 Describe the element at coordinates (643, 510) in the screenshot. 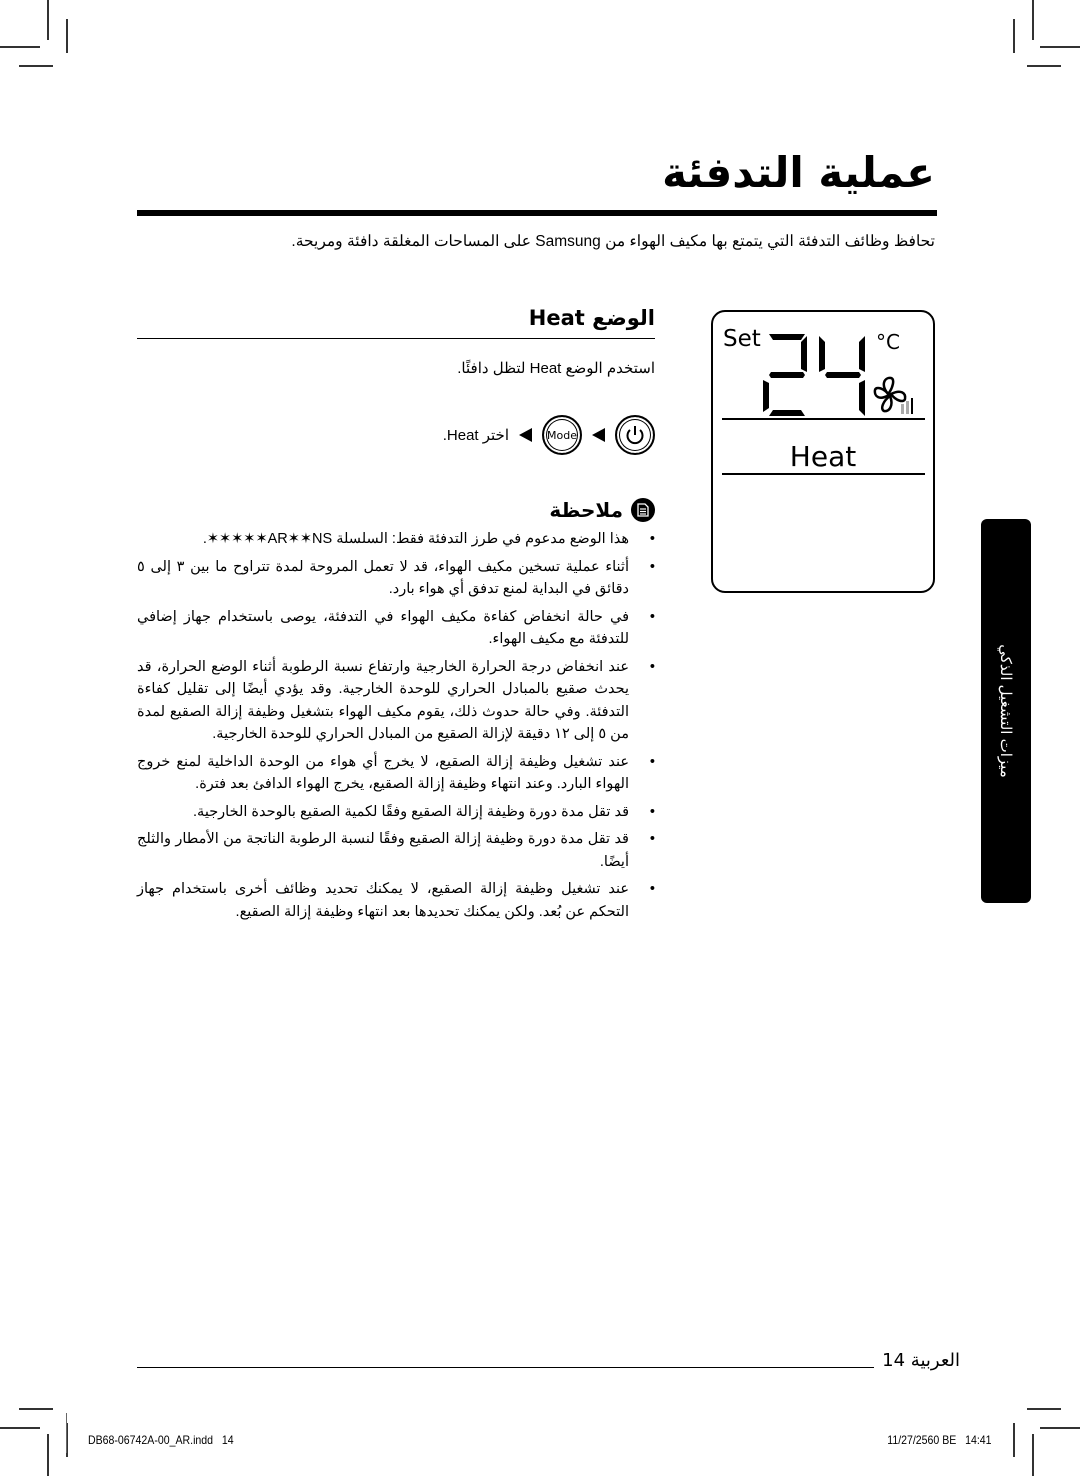

I see `note-document-icon` at that location.